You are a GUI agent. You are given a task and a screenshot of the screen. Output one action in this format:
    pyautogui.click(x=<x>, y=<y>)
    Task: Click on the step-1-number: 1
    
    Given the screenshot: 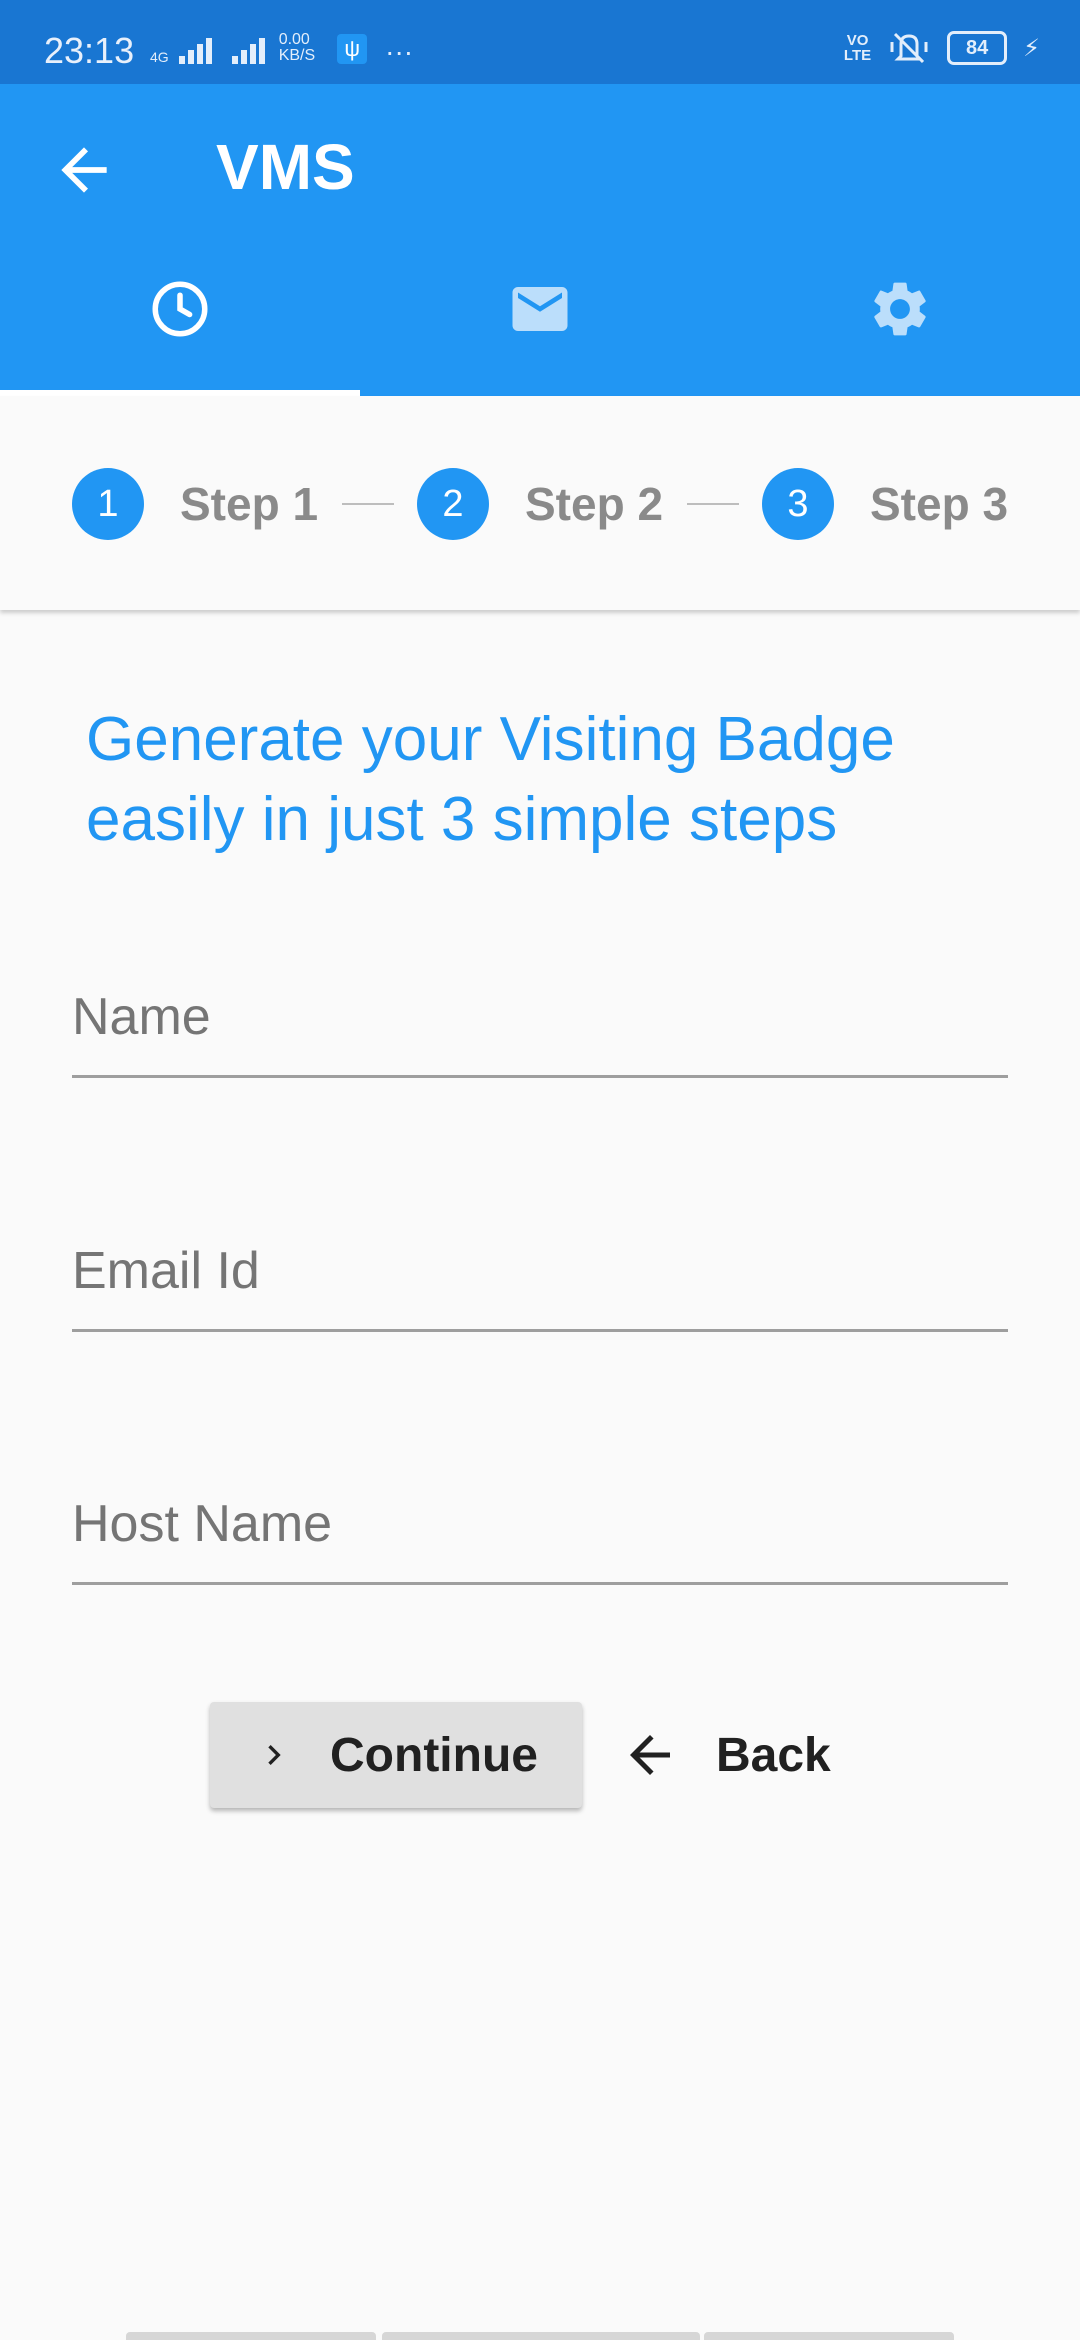 What is the action you would take?
    pyautogui.click(x=108, y=504)
    